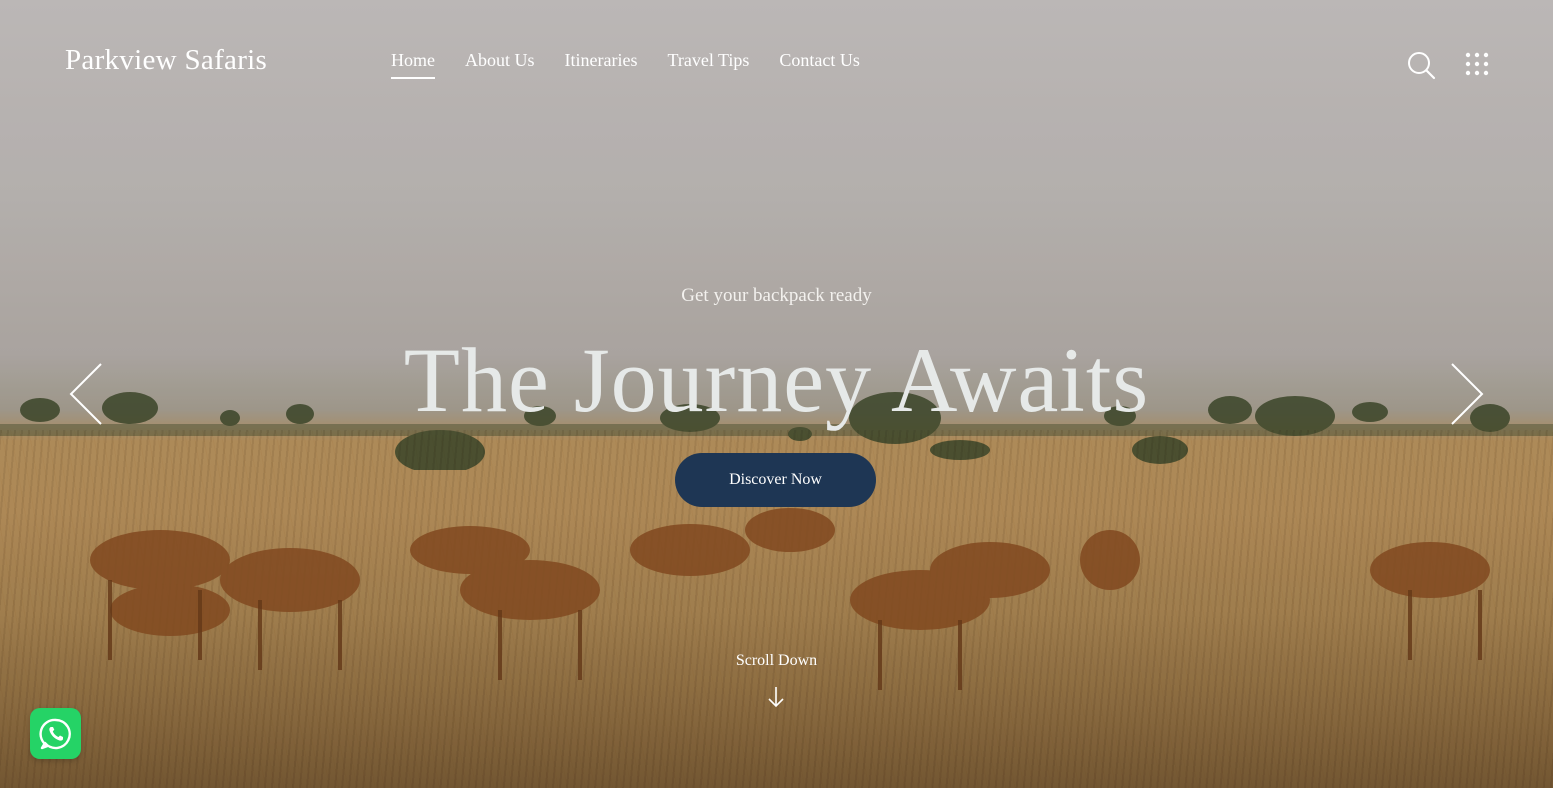 The width and height of the screenshot is (1553, 788). I want to click on hero-headline: The Journey Awaits, so click(776, 380).